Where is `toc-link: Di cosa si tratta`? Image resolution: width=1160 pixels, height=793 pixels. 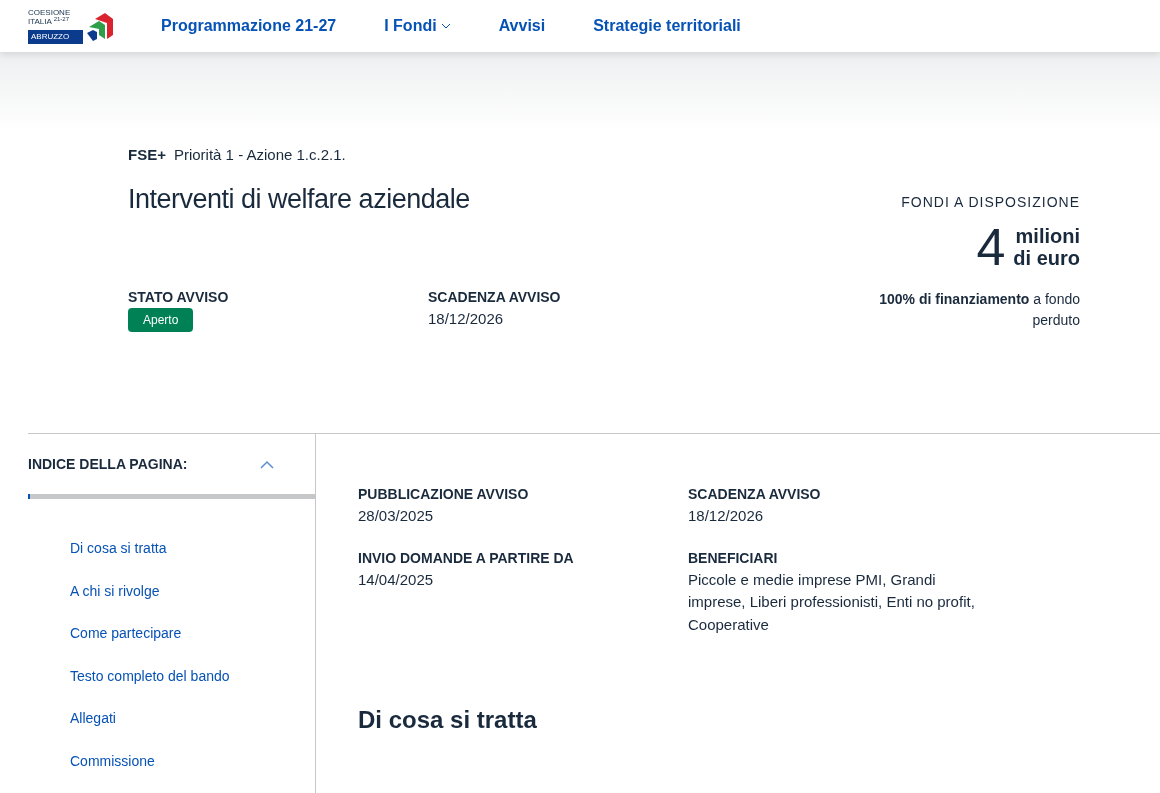
toc-link: Di cosa si tratta is located at coordinates (118, 548).